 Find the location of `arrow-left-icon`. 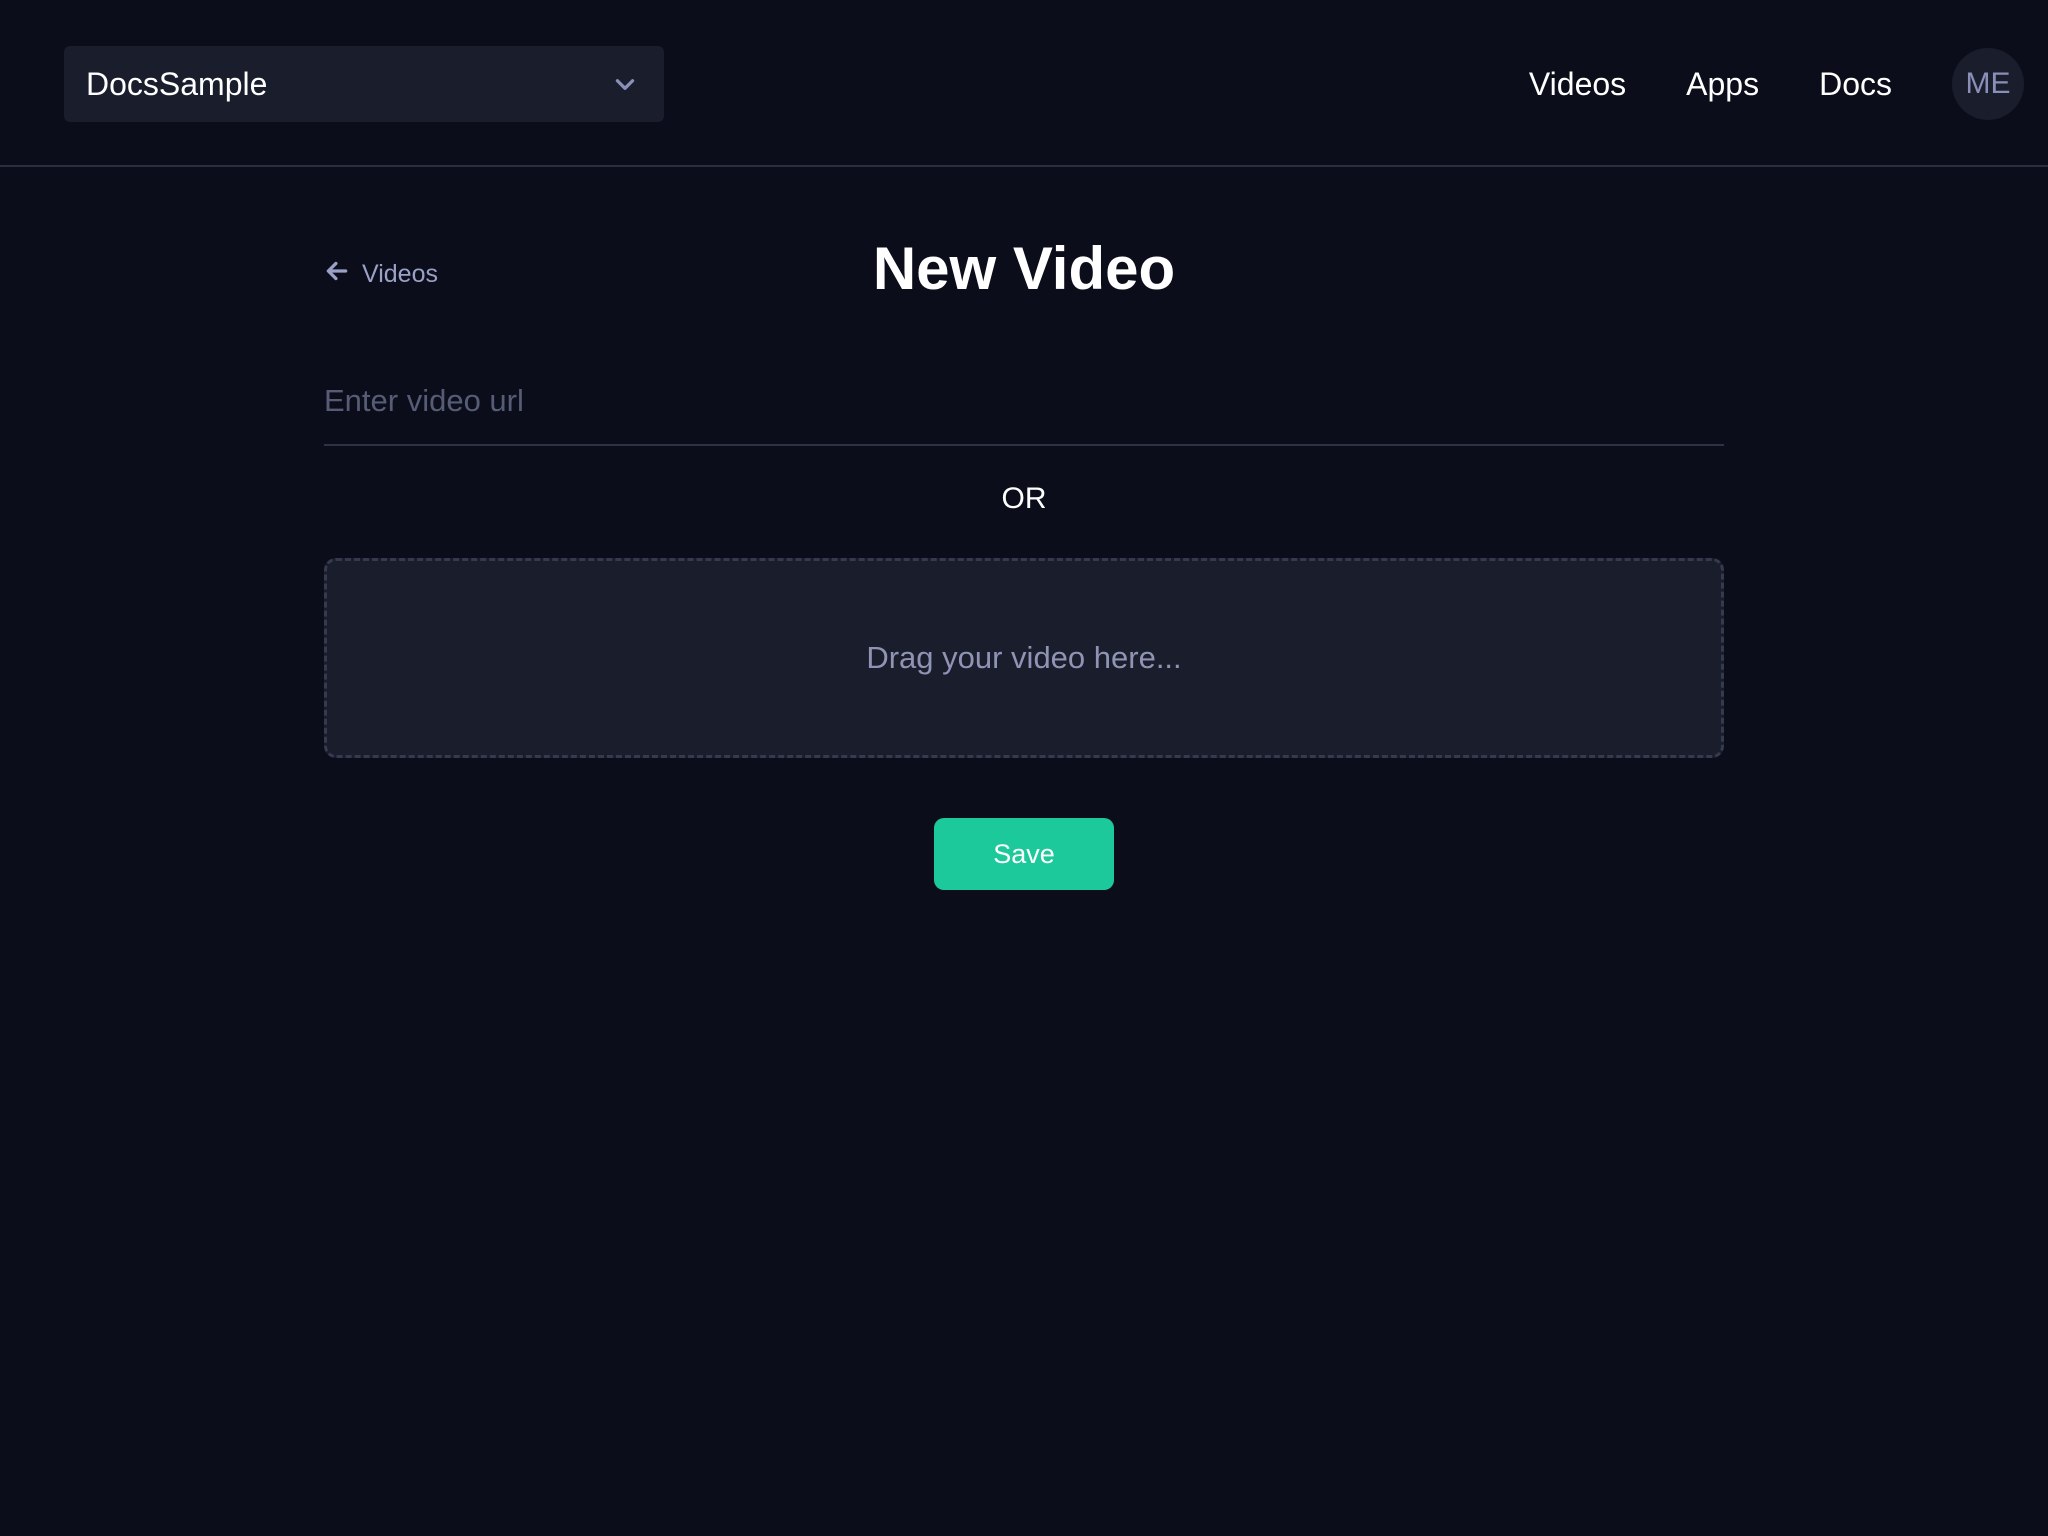

arrow-left-icon is located at coordinates (343, 274).